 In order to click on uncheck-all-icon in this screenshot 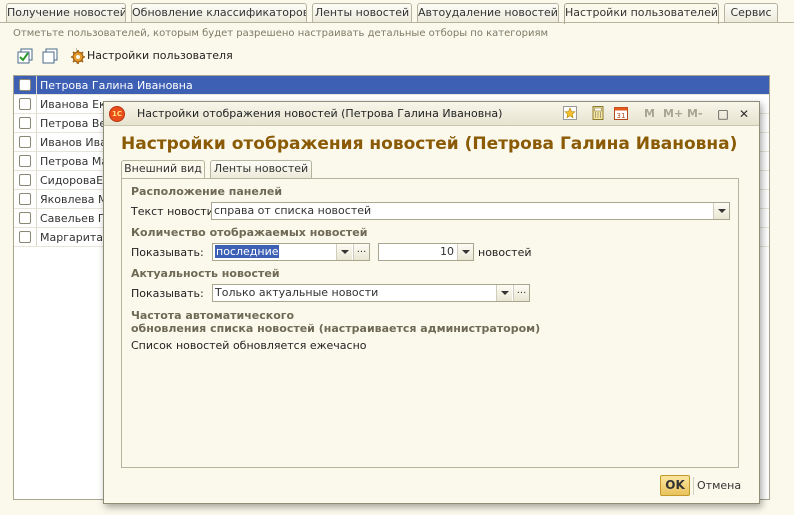, I will do `click(50, 56)`.